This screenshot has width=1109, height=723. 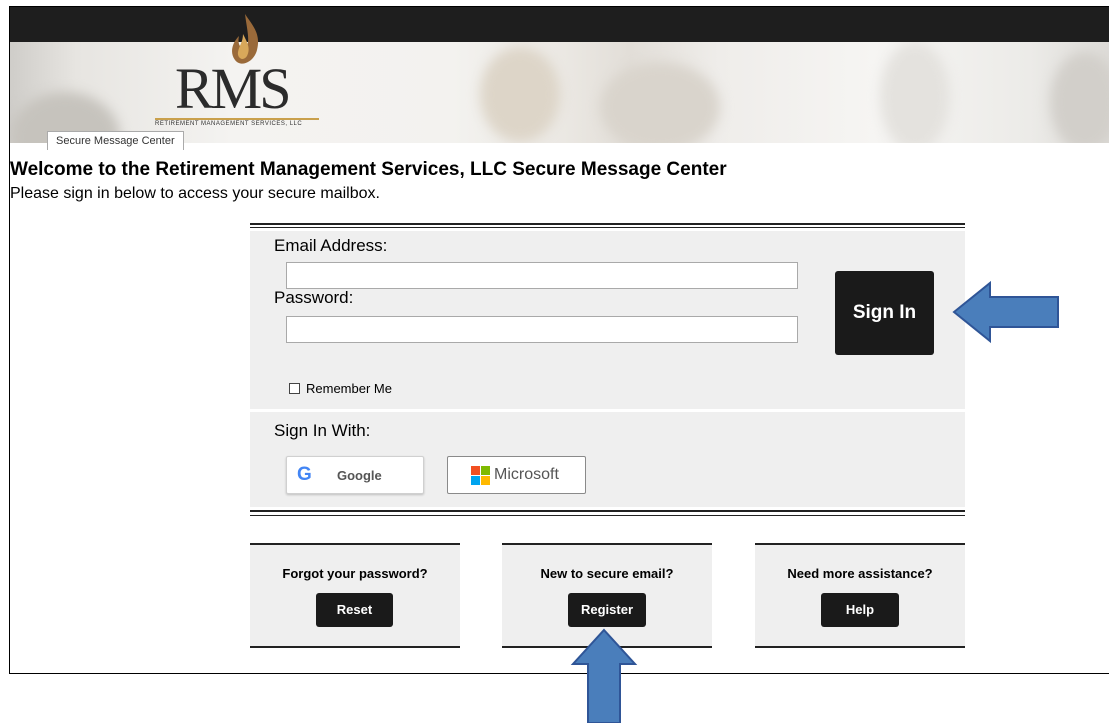 What do you see at coordinates (542, 275) in the screenshot?
I see `email-field` at bounding box center [542, 275].